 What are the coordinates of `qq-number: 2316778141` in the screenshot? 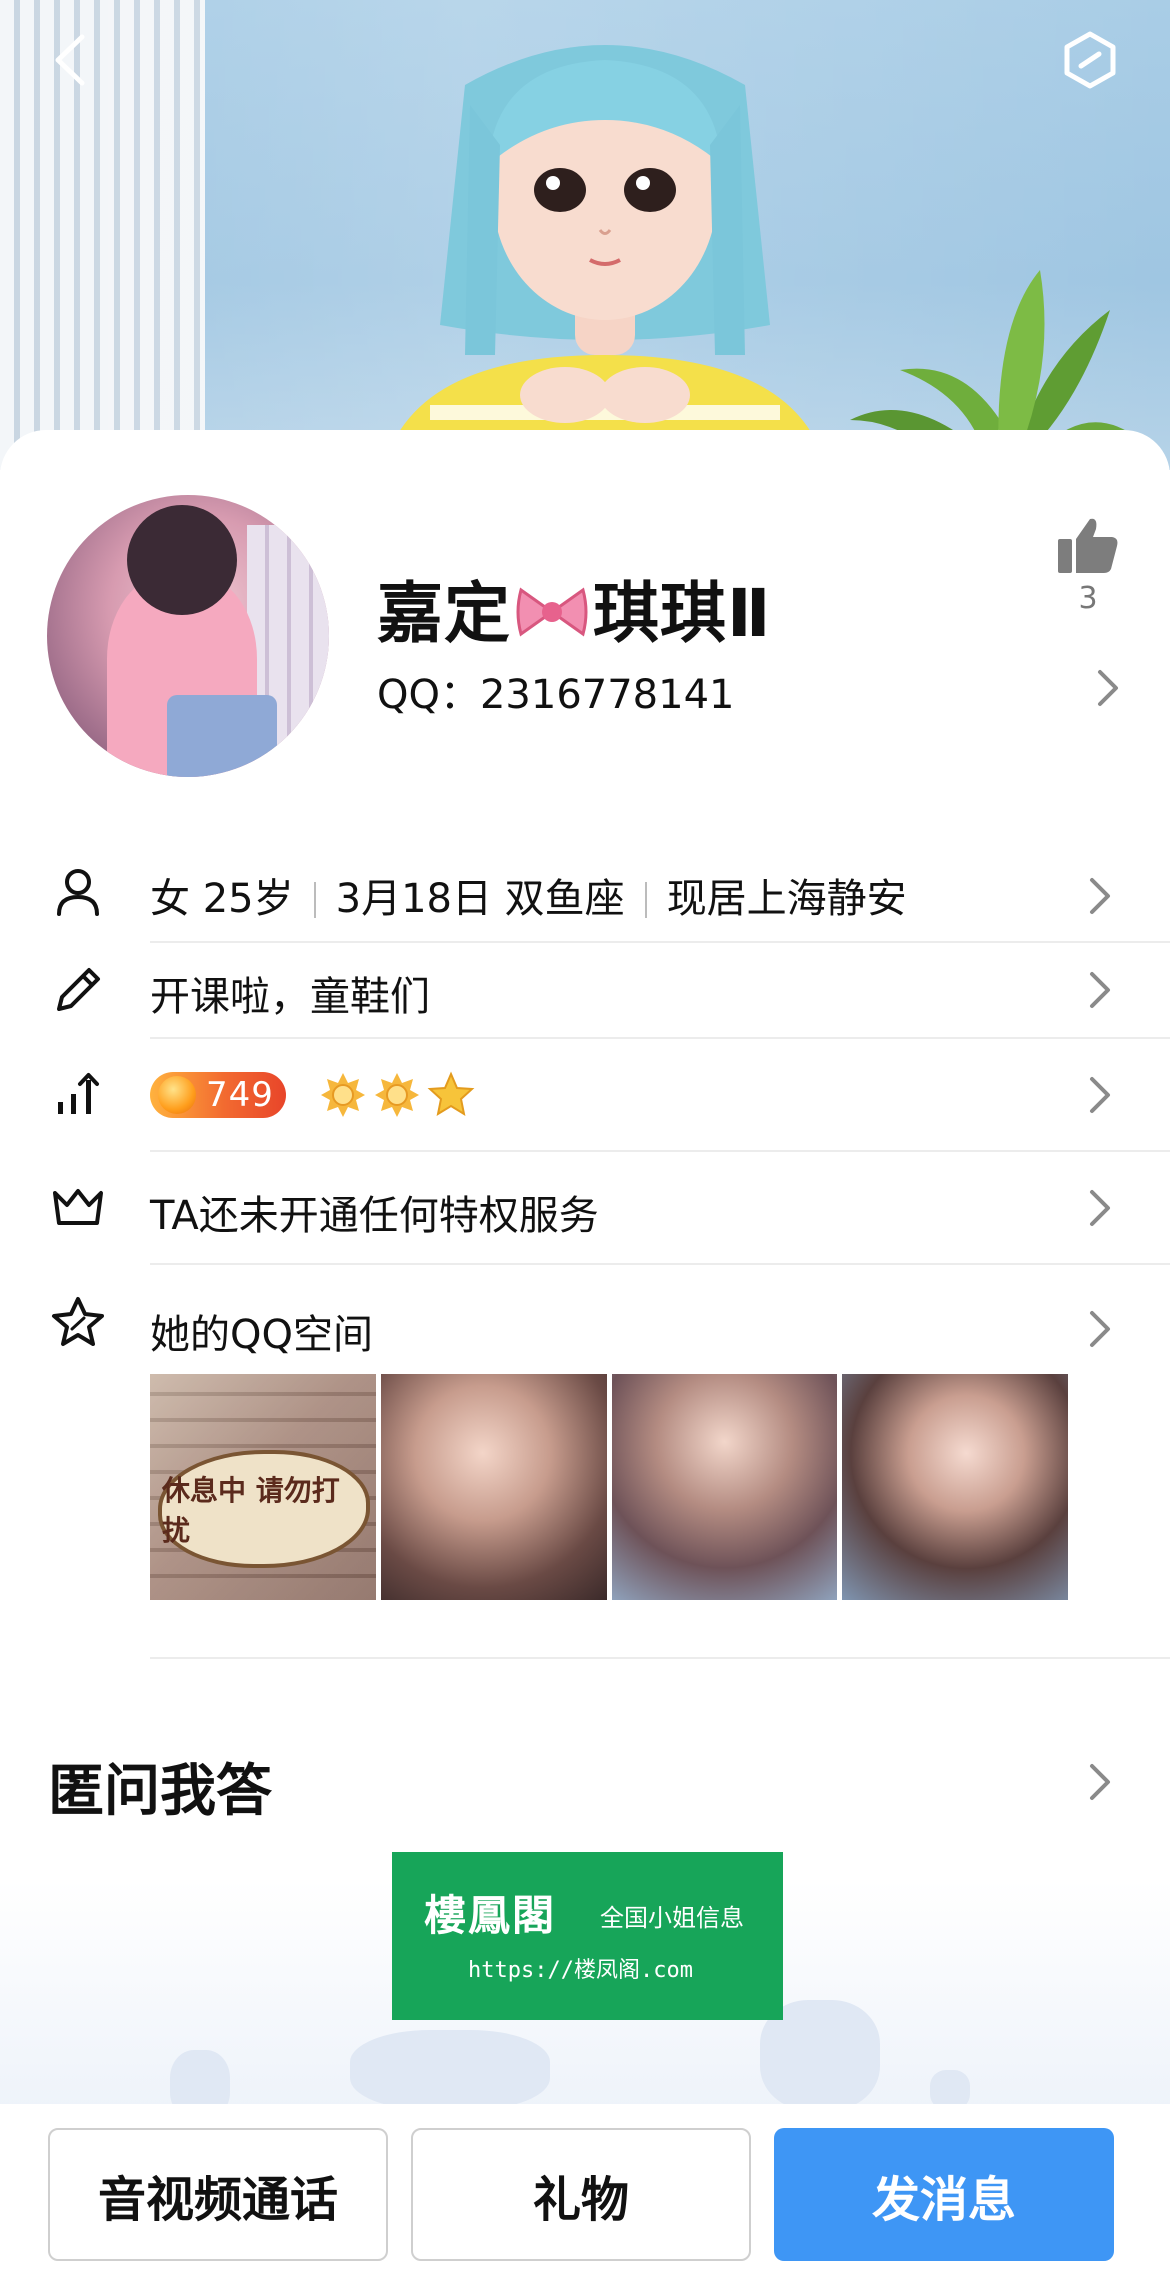 It's located at (607, 695).